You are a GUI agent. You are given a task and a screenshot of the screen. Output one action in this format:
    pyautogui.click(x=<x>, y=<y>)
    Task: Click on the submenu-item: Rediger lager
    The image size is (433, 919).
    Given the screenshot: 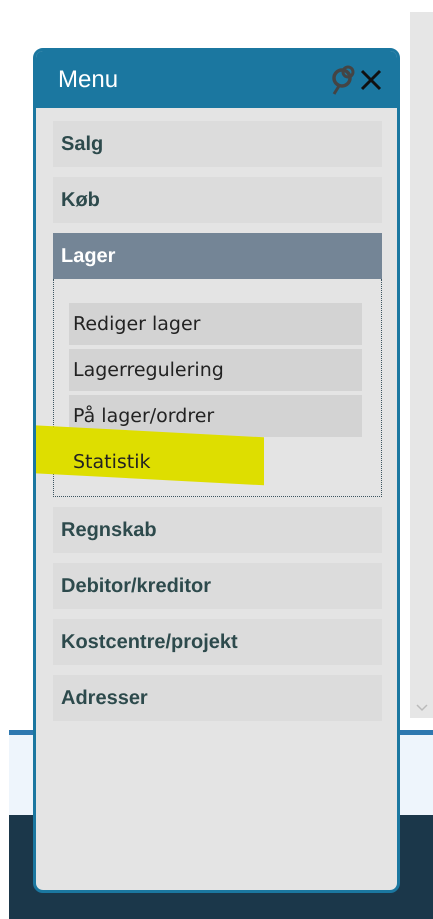 What is the action you would take?
    pyautogui.click(x=215, y=324)
    